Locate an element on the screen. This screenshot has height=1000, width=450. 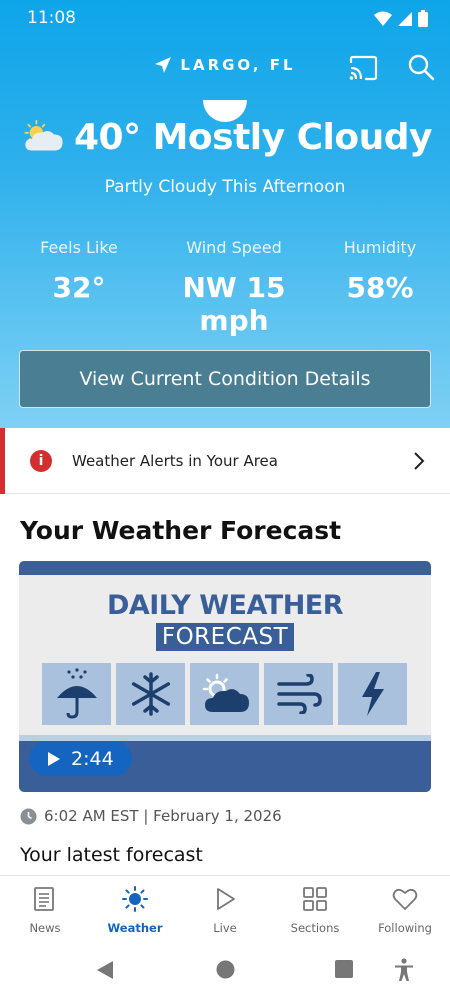
stat-value: 32° is located at coordinates (79, 287).